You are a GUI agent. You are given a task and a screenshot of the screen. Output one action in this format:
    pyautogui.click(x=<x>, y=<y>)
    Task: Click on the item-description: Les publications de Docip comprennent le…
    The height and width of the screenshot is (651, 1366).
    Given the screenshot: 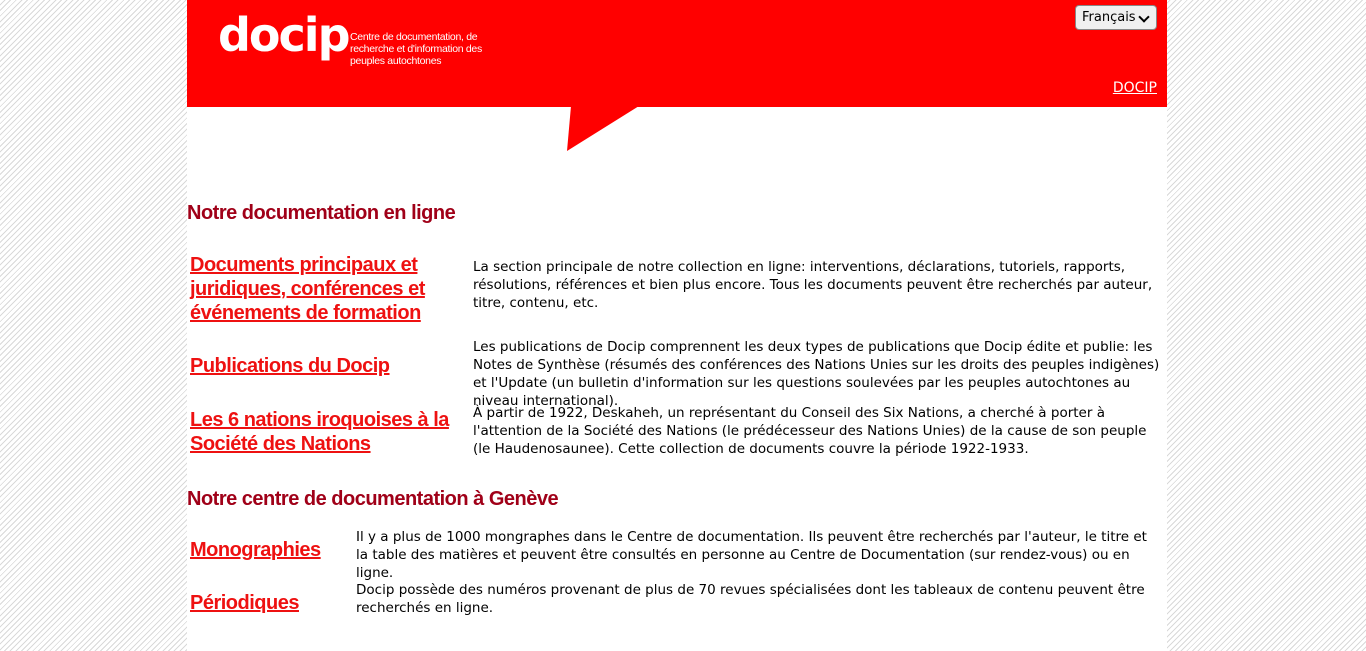 What is the action you would take?
    pyautogui.click(x=816, y=374)
    